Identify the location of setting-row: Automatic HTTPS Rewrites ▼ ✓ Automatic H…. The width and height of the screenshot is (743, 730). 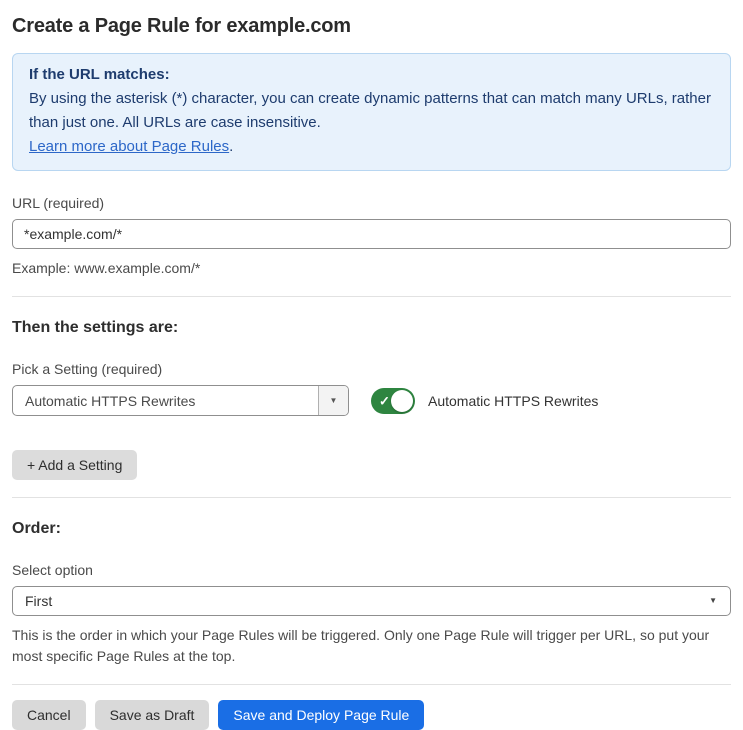
(371, 400).